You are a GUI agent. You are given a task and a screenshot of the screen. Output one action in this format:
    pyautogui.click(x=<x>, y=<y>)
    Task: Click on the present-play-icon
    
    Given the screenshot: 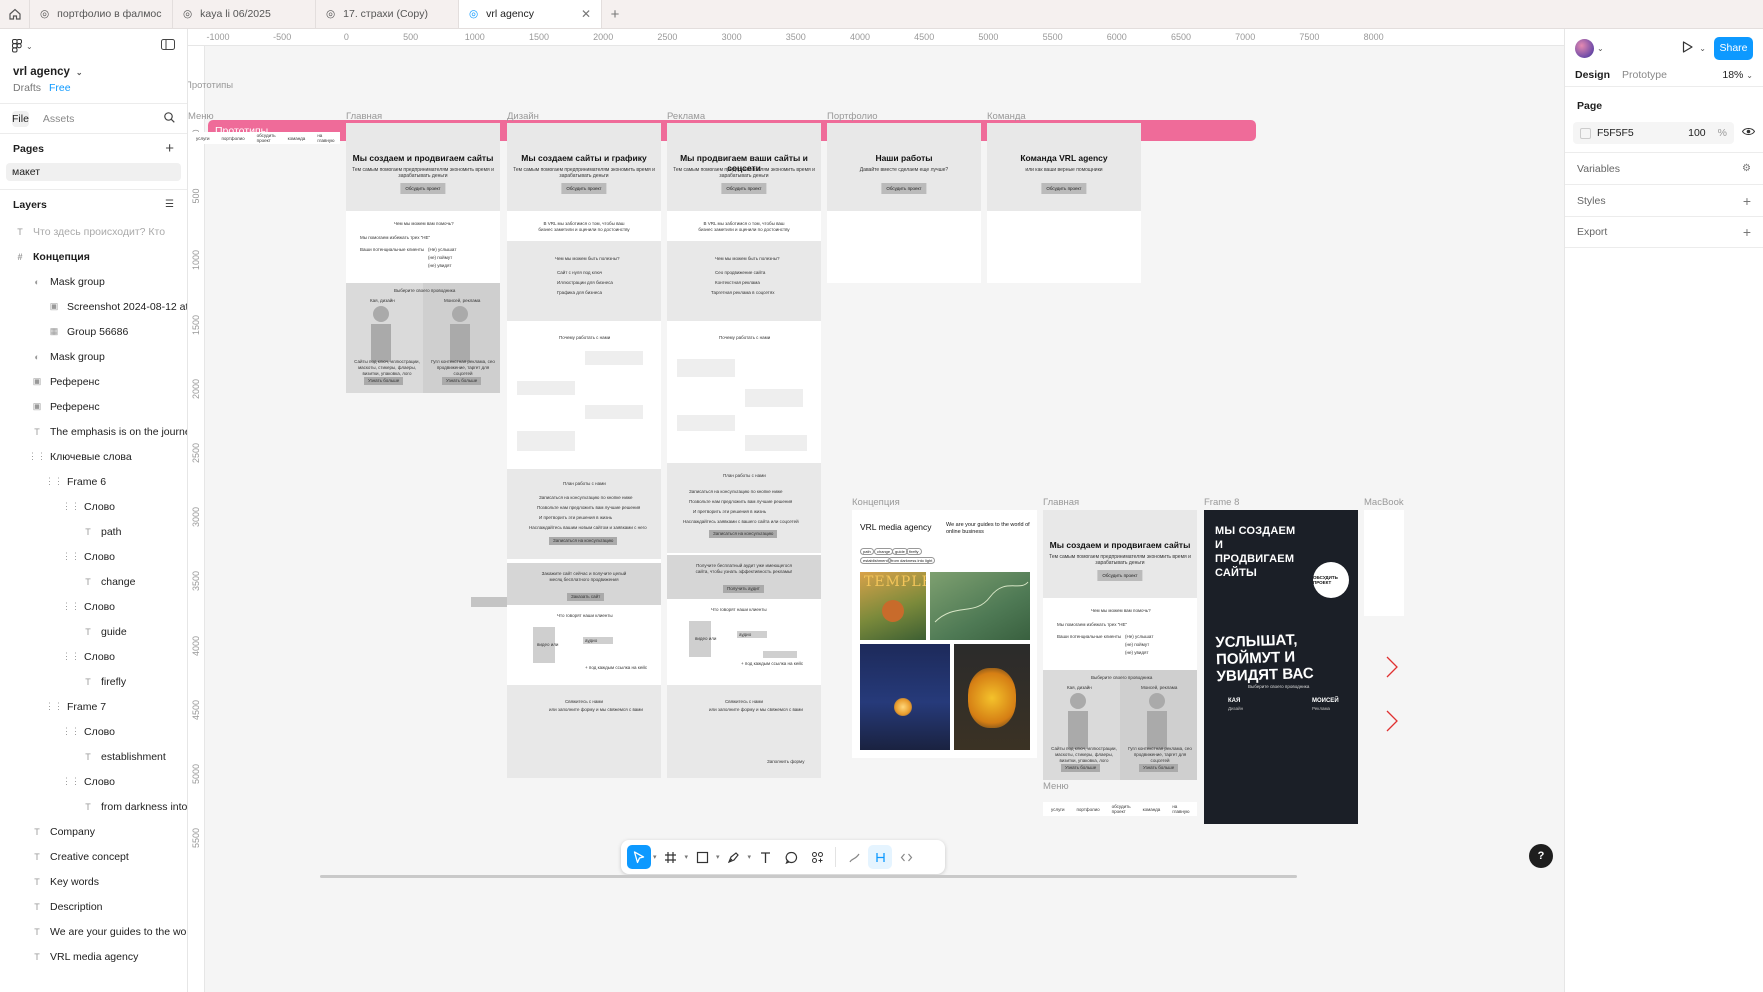 What is the action you would take?
    pyautogui.click(x=1687, y=48)
    